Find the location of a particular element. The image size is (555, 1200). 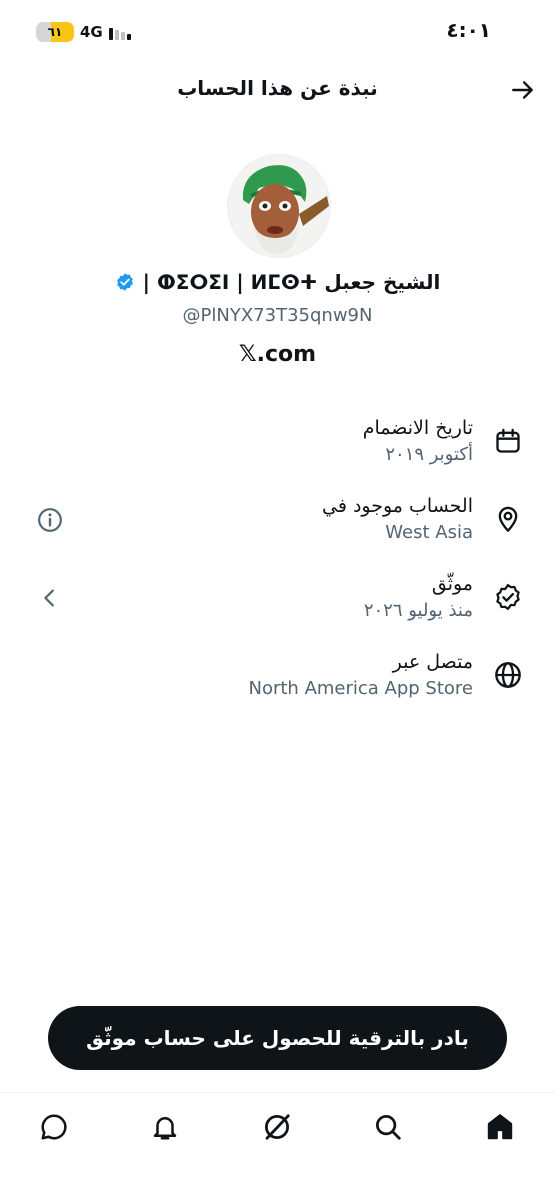

arrow-right-icon is located at coordinates (522, 90).